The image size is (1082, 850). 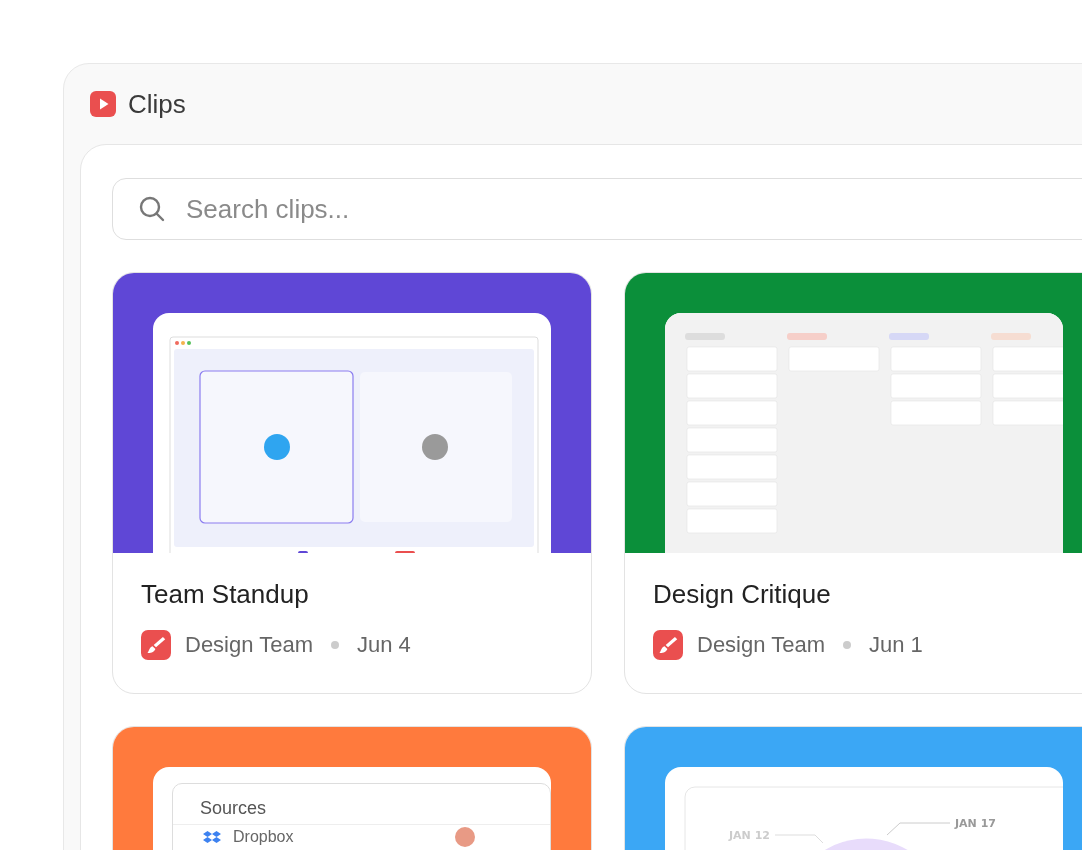 What do you see at coordinates (975, 823) in the screenshot?
I see `chart-label: JAN 17` at bounding box center [975, 823].